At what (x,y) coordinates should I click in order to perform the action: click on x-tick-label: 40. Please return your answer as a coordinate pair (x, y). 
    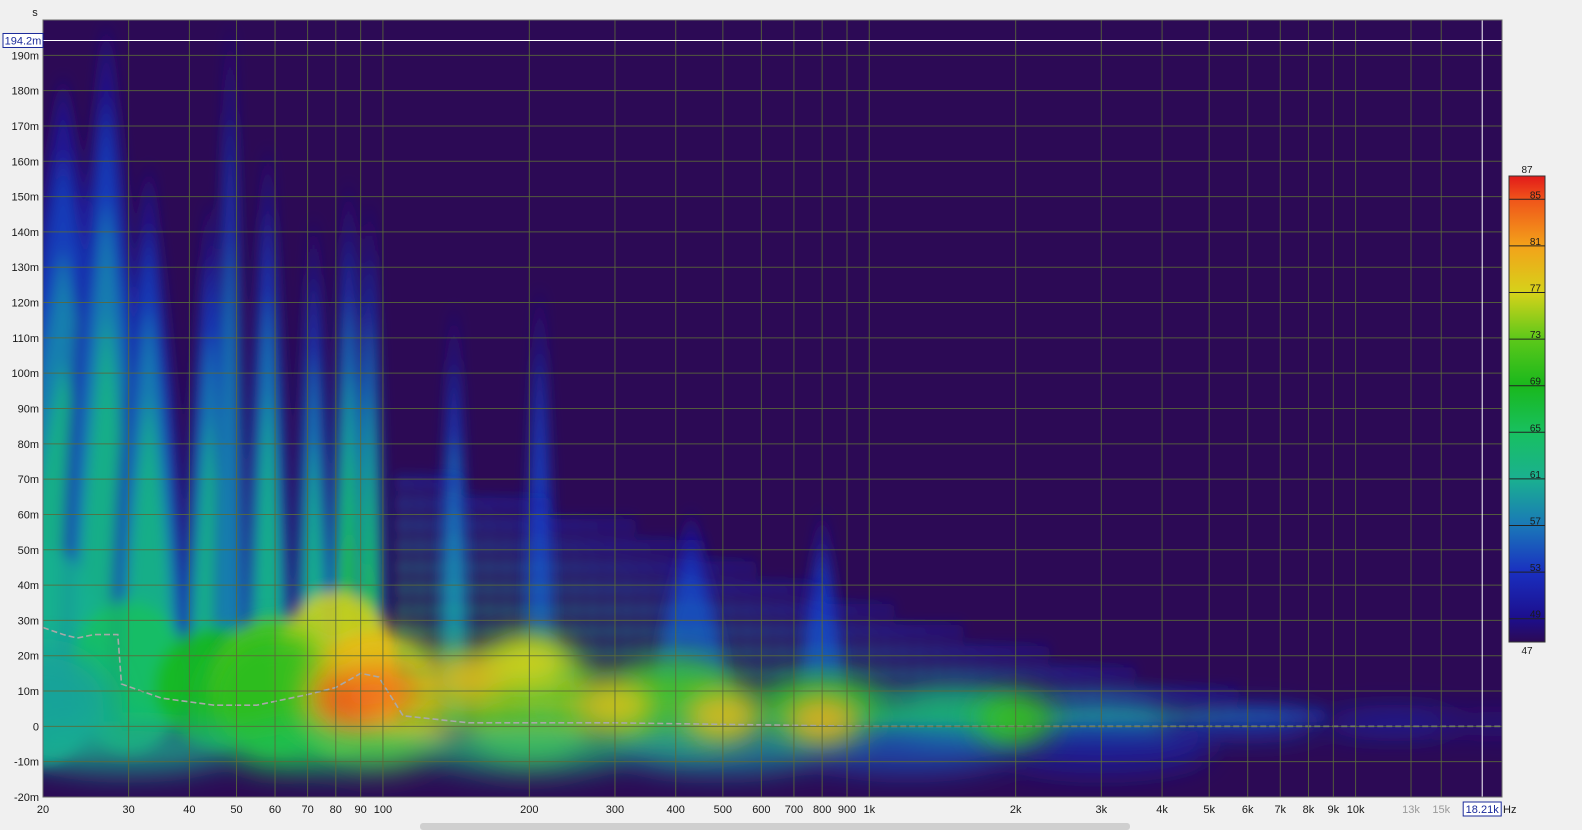
    Looking at the image, I should click on (189, 810).